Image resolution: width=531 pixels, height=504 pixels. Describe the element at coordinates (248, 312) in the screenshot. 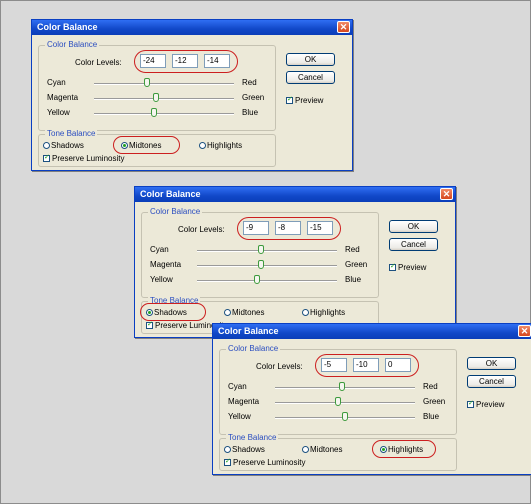

I see `tone-label-midtones: Midtones` at that location.